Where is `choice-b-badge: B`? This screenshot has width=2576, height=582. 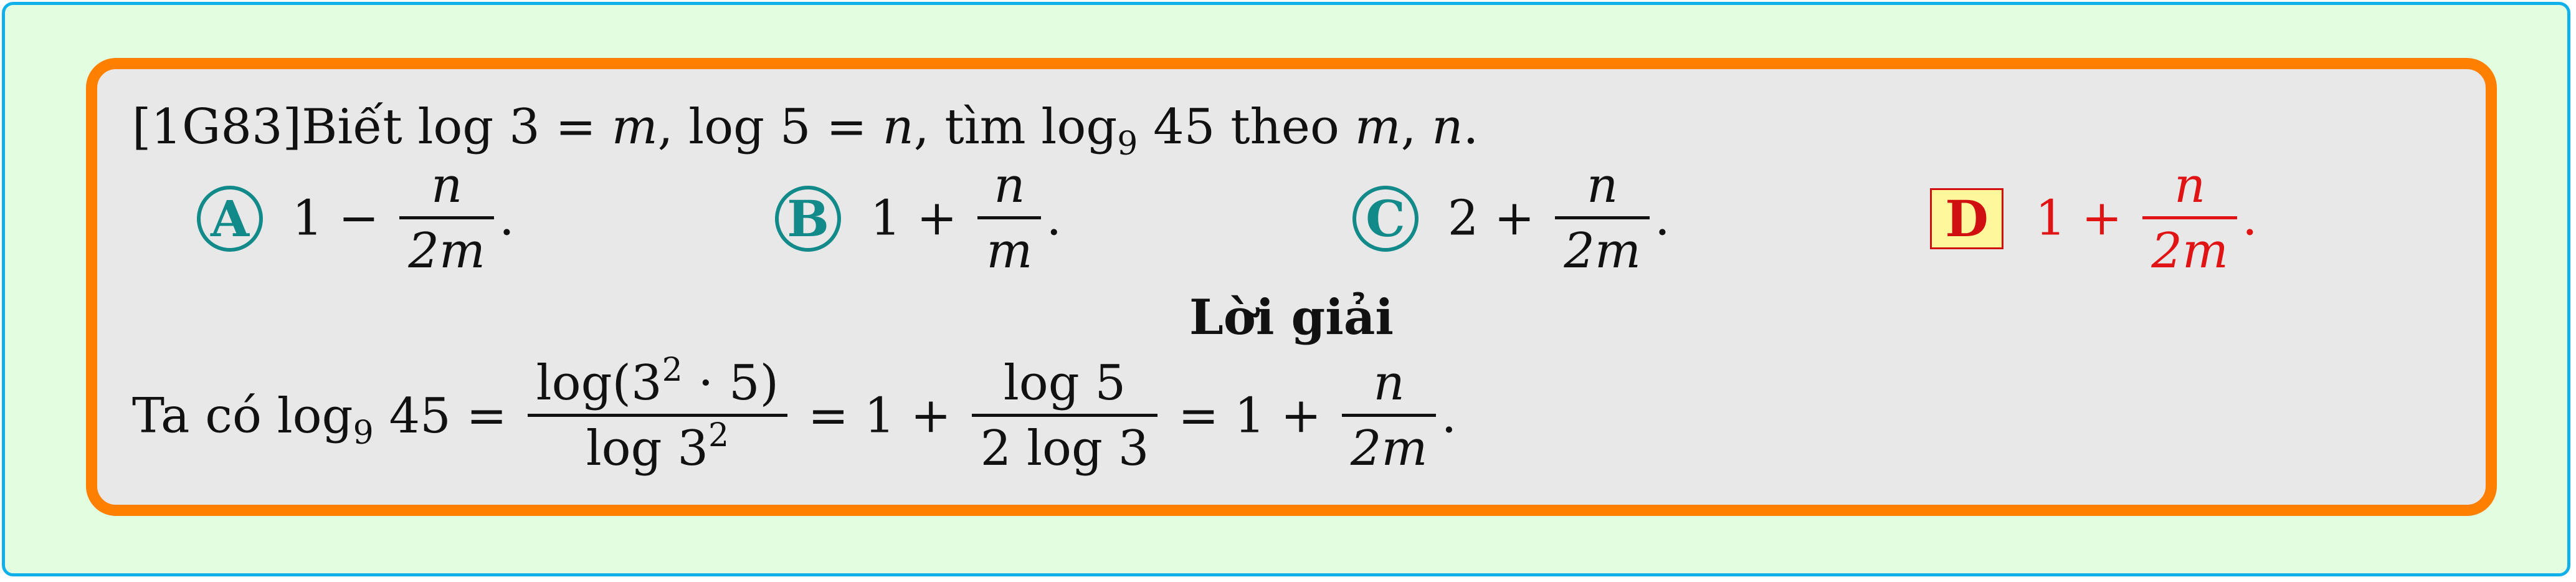
choice-b-badge: B is located at coordinates (808, 219).